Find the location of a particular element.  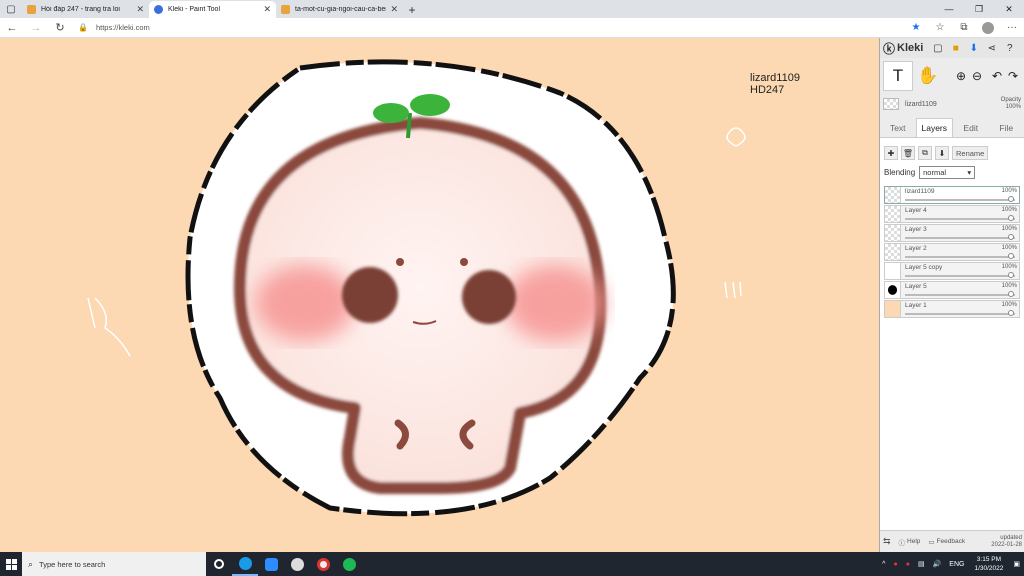

layer-item: Layer 2 100% is located at coordinates (952, 252).